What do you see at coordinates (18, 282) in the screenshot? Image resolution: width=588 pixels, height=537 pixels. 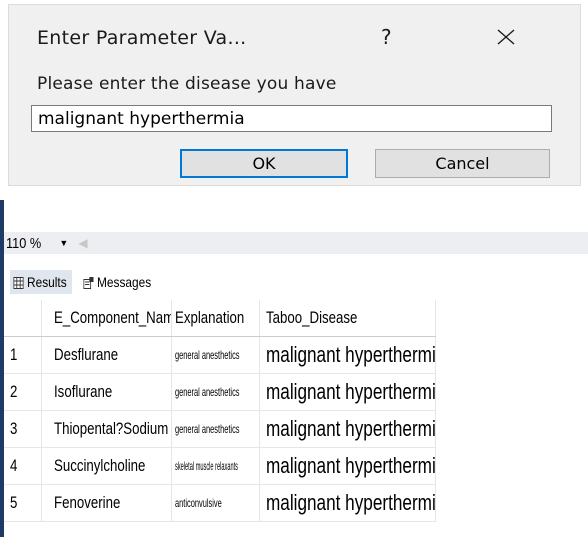 I see `grid-icon` at bounding box center [18, 282].